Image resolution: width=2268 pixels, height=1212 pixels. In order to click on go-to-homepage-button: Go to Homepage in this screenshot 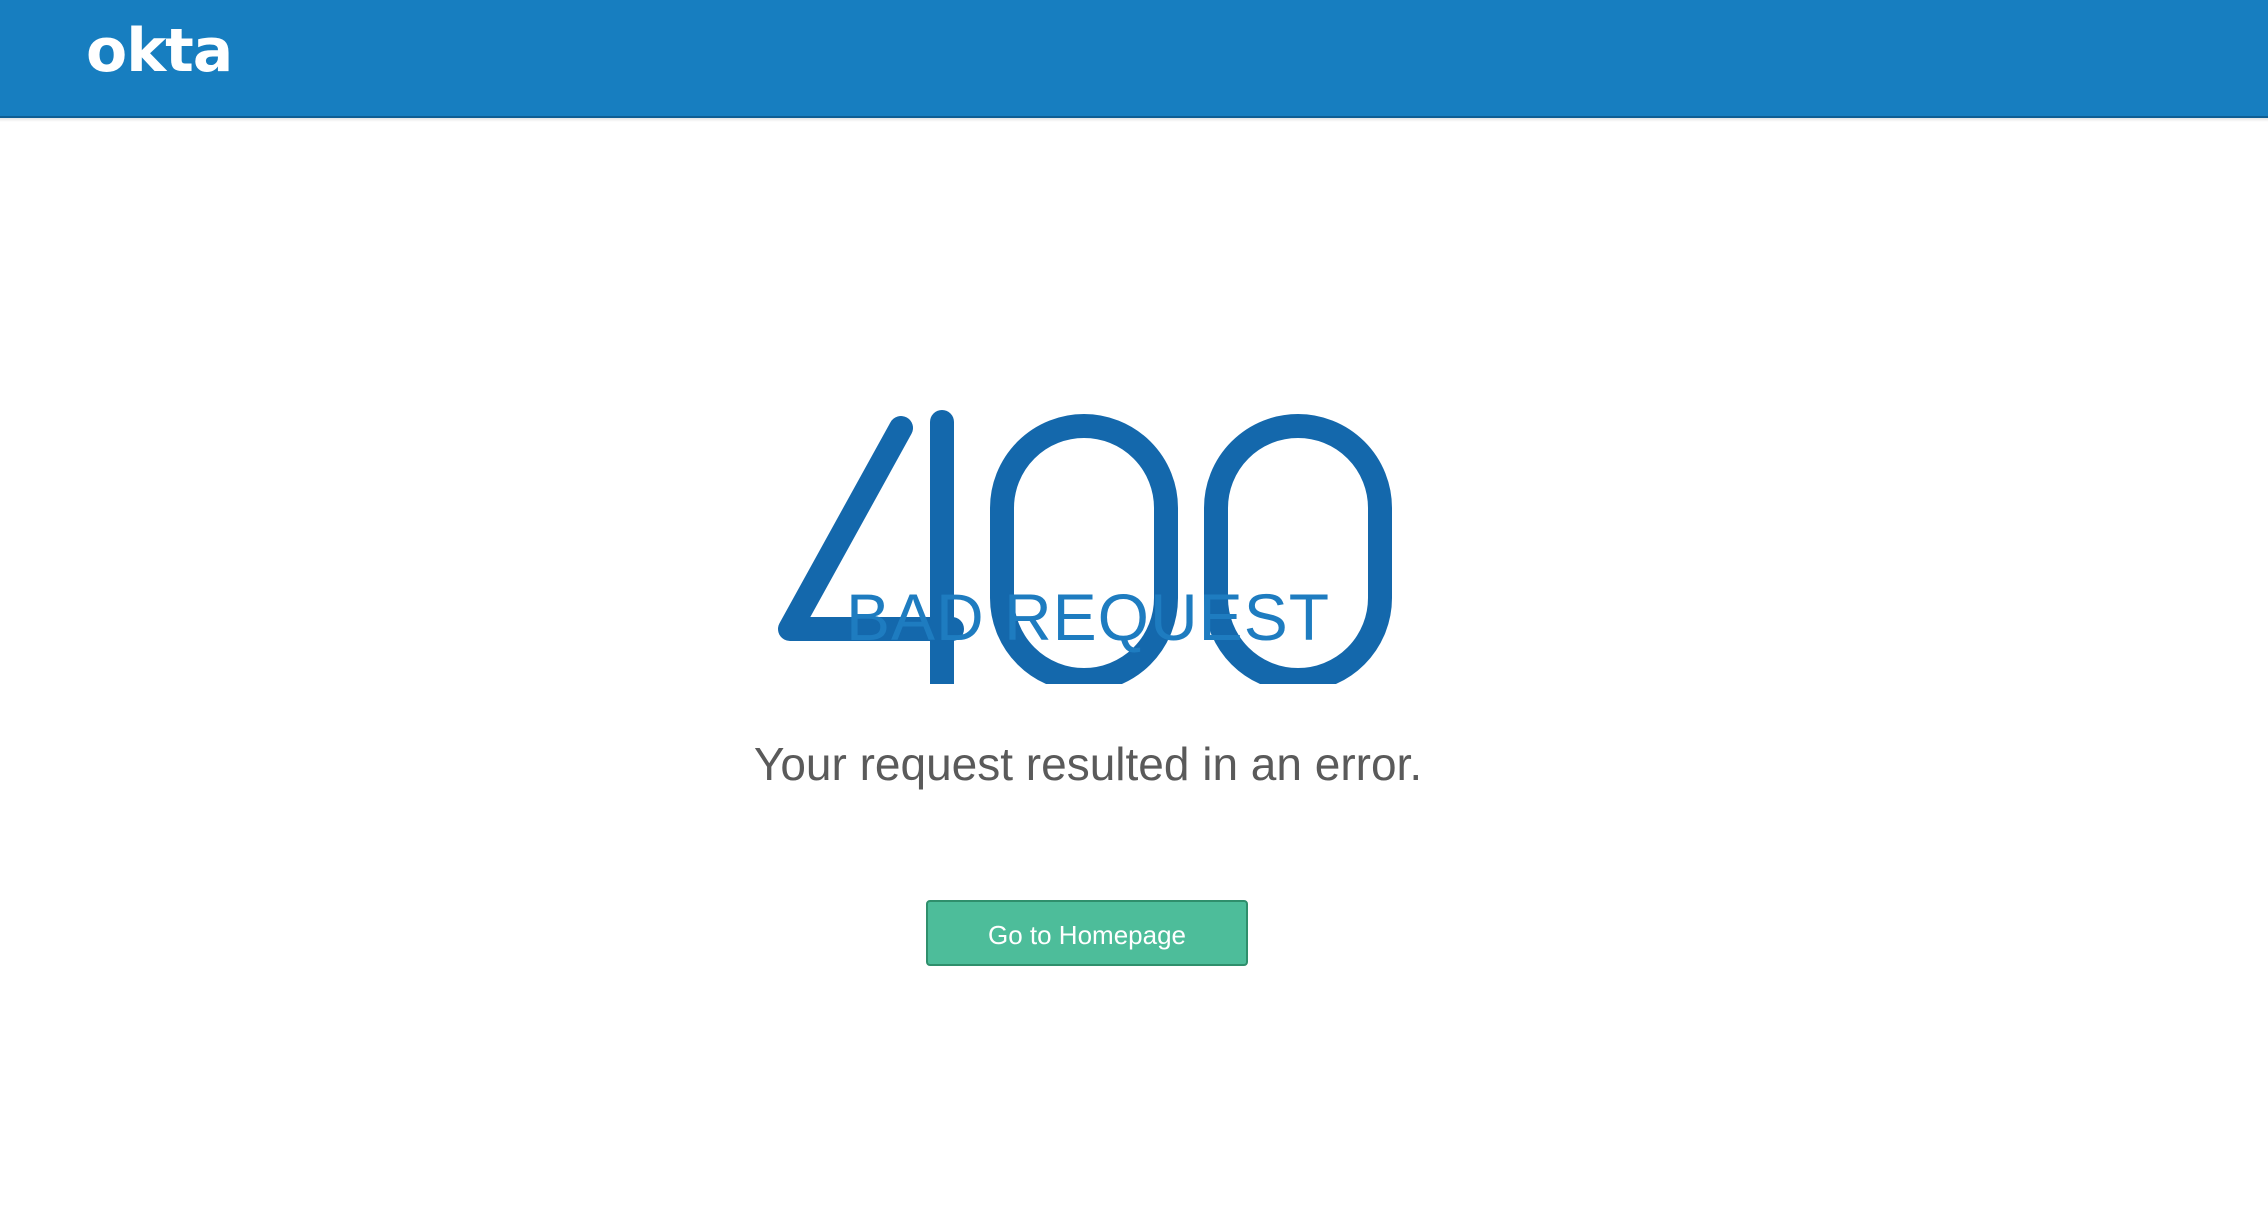, I will do `click(1087, 933)`.